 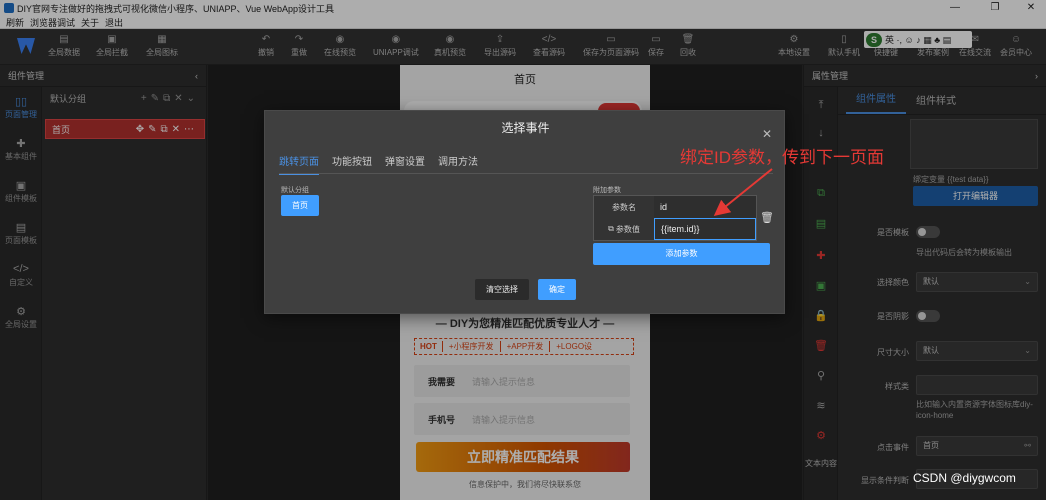 What do you see at coordinates (170, 98) in the screenshot?
I see `group-actions-icon: +✎⧉✕⌄` at bounding box center [170, 98].